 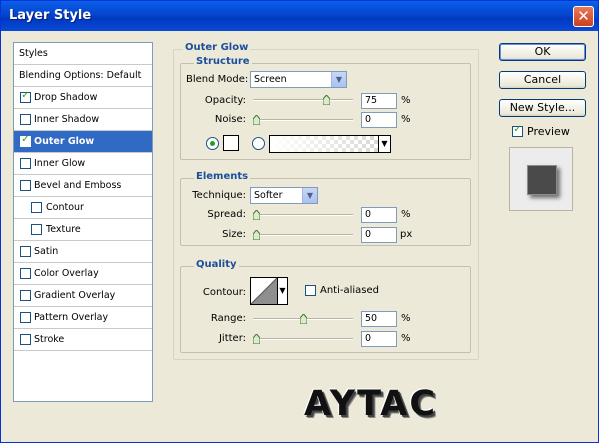 I want to click on contour-checkbox, so click(x=36, y=207).